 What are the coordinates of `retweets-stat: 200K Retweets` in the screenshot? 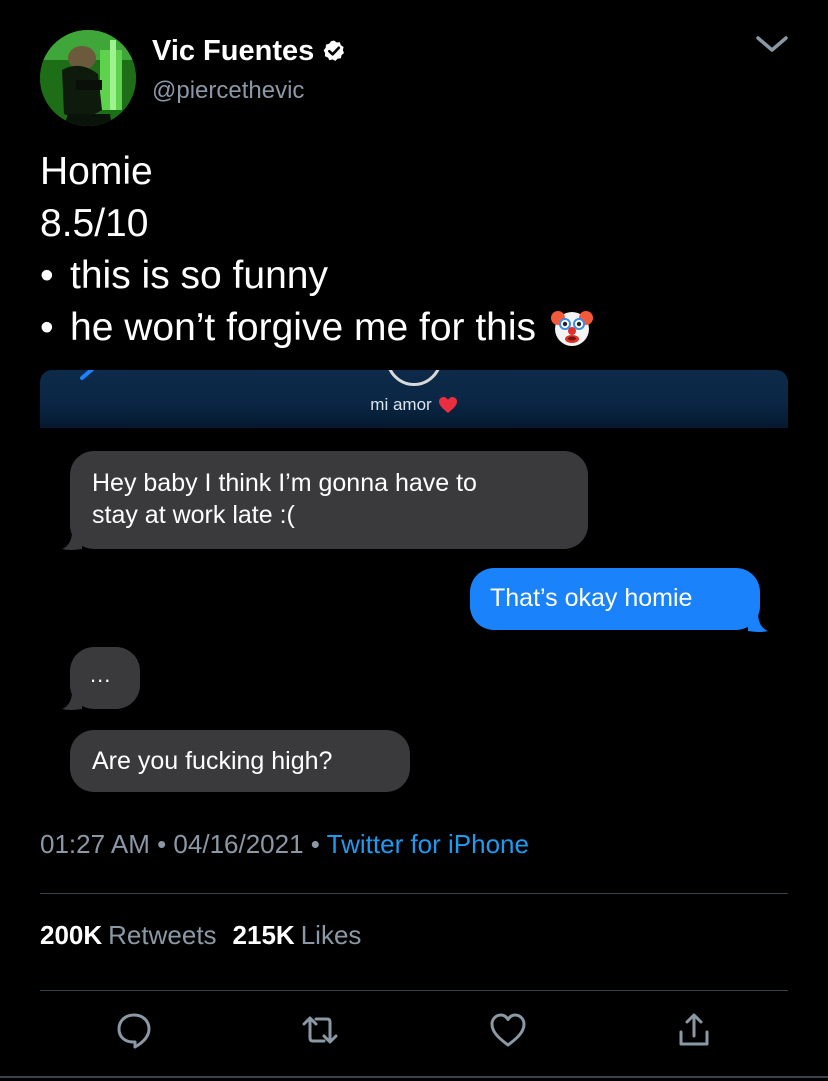 It's located at (136, 935).